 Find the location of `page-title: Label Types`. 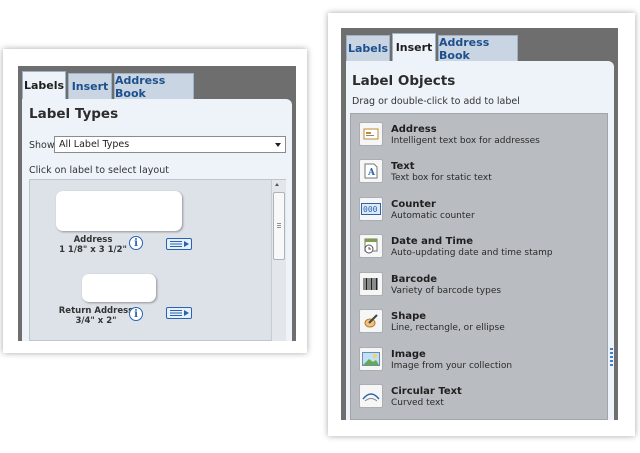

page-title: Label Types is located at coordinates (74, 114).